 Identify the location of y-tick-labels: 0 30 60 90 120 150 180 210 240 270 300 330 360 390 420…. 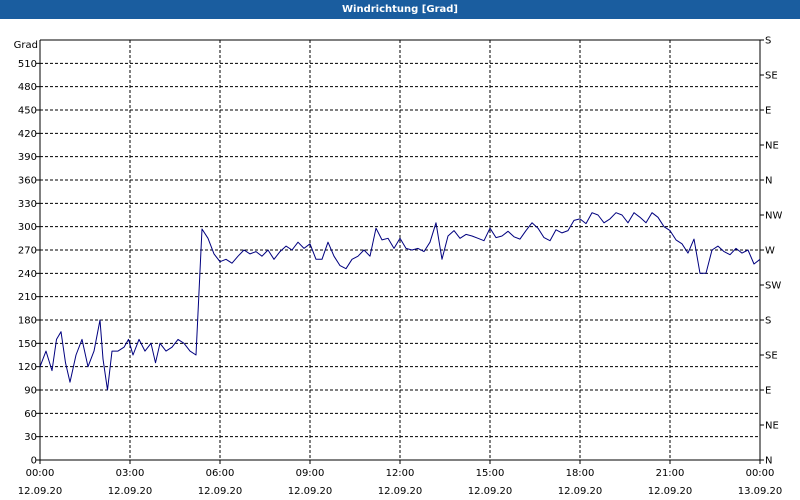
(27, 263).